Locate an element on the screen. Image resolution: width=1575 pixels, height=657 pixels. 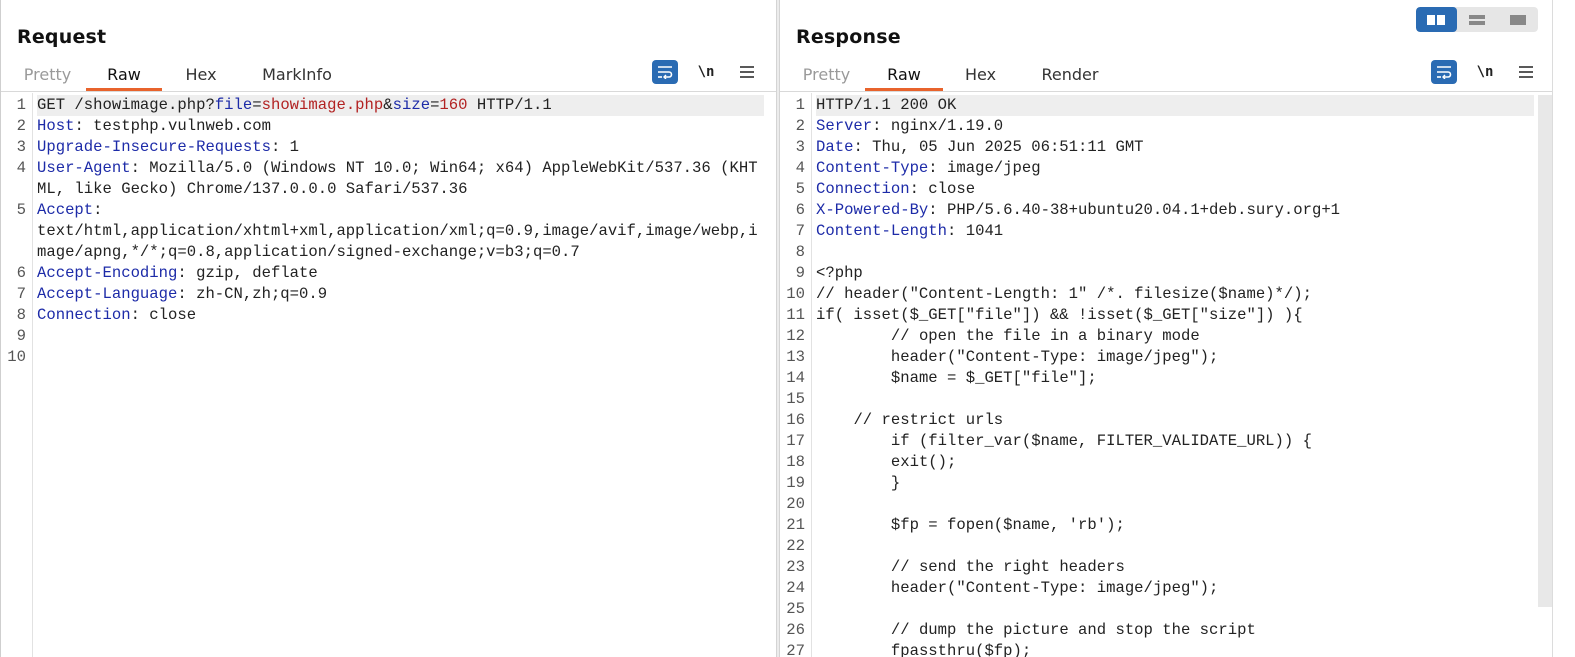
line-number: 18 is located at coordinates (795, 462).